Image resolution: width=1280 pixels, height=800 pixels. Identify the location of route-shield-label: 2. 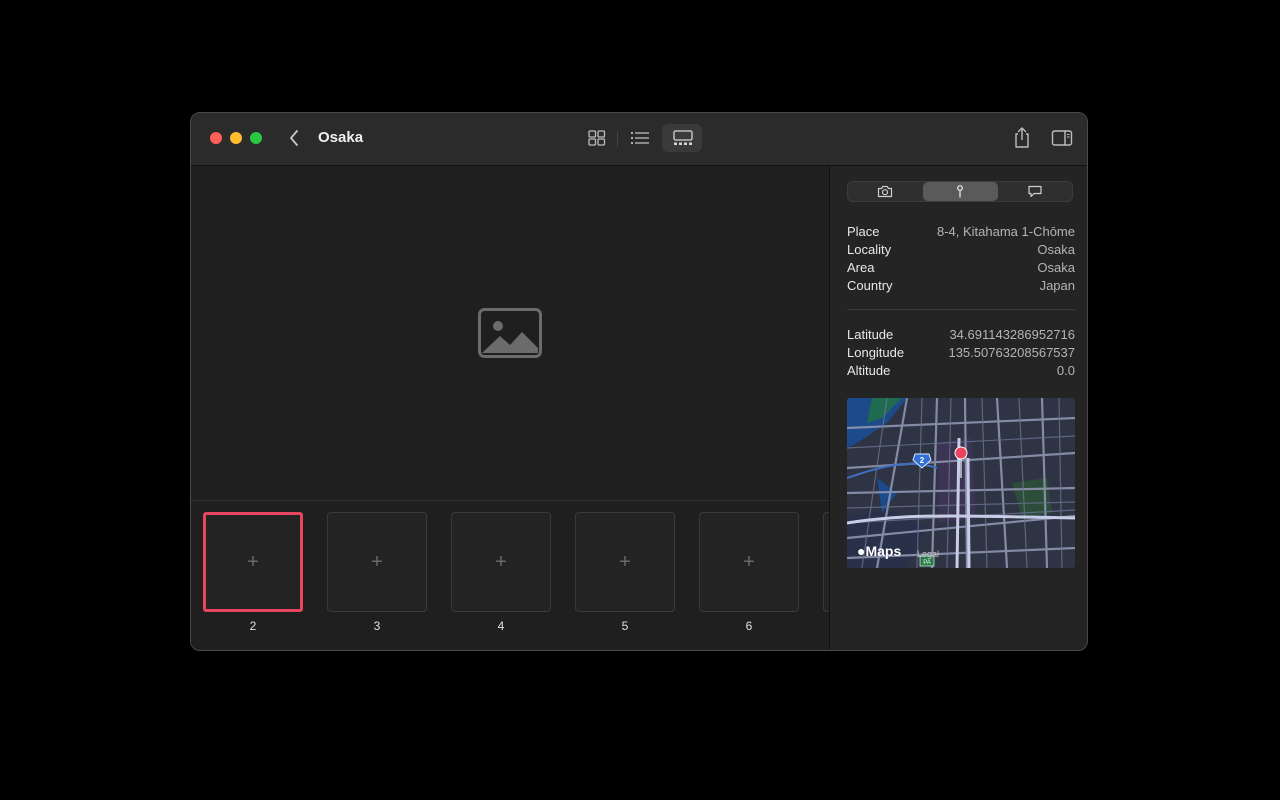
(922, 460).